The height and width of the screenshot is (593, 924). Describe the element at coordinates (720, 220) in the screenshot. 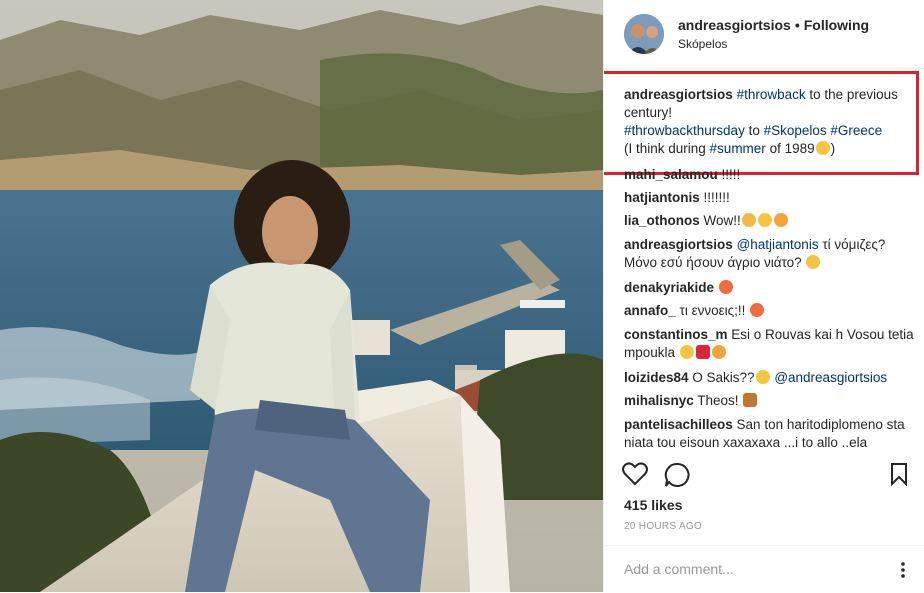

I see `comment-text: Wow!!` at that location.